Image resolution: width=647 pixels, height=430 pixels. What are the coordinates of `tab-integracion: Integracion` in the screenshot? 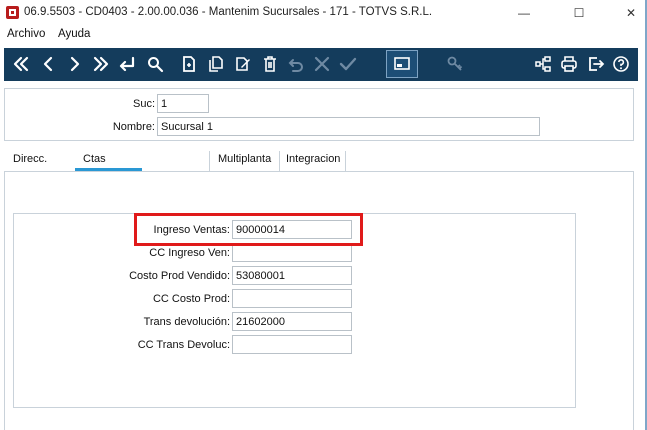 It's located at (313, 159).